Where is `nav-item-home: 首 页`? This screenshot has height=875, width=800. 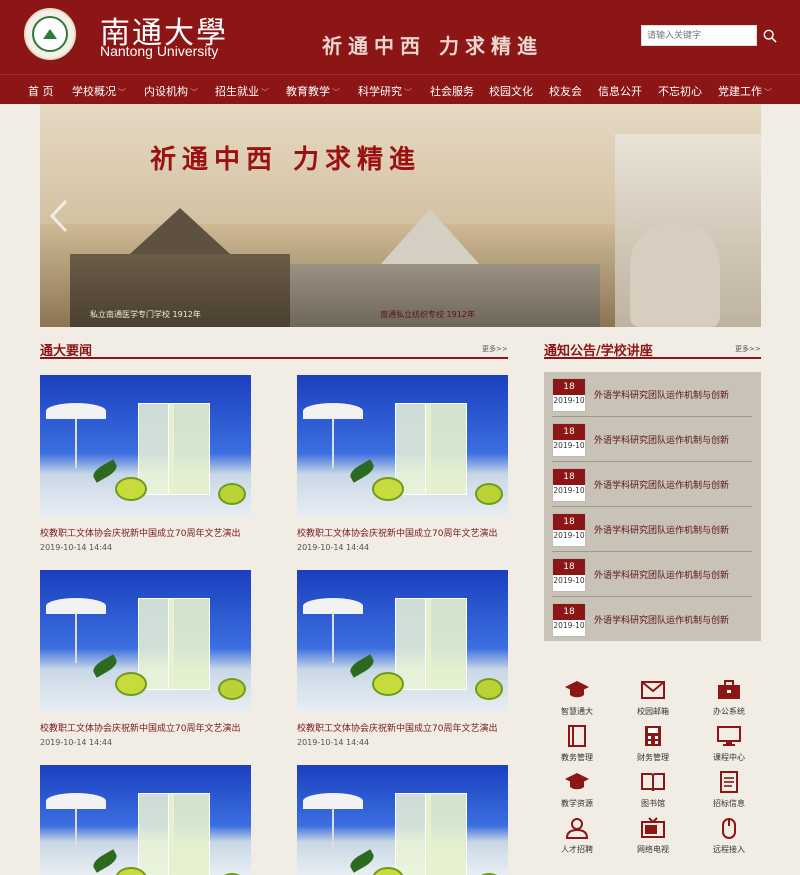
nav-item-home: 首 页 is located at coordinates (41, 91).